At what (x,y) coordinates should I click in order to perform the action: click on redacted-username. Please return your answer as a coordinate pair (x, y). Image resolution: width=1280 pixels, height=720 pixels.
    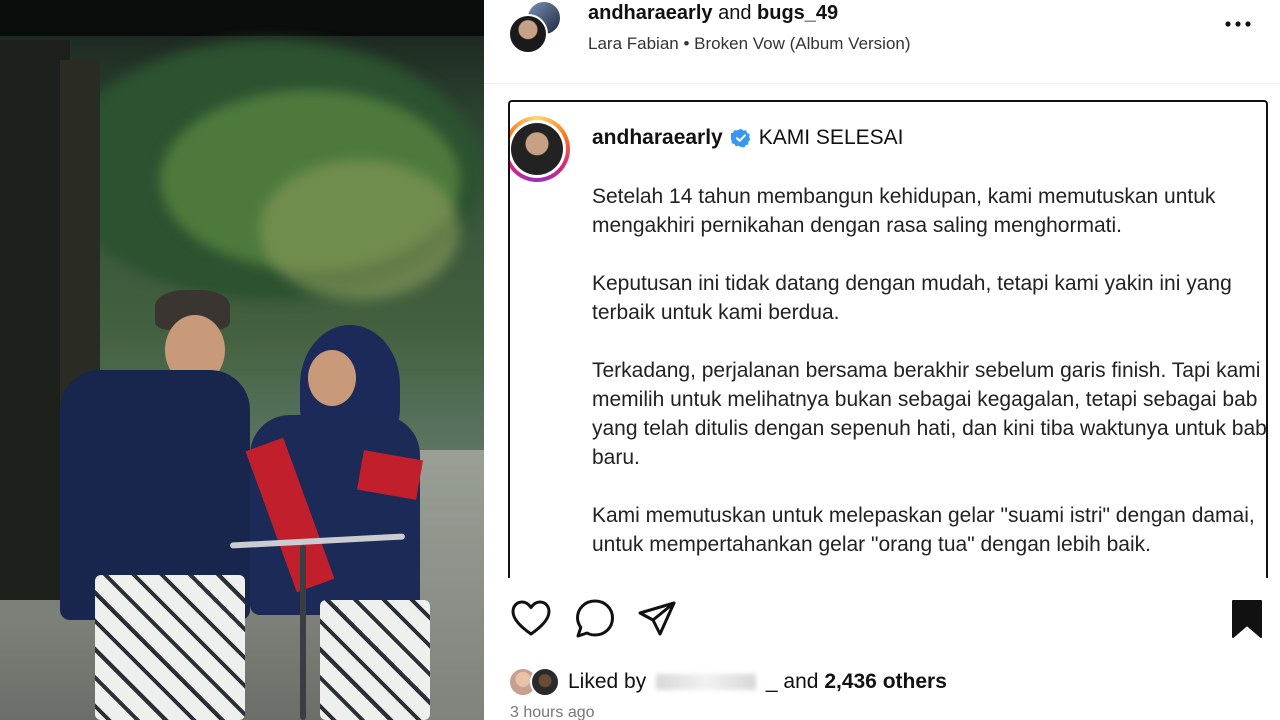
    Looking at the image, I should click on (706, 682).